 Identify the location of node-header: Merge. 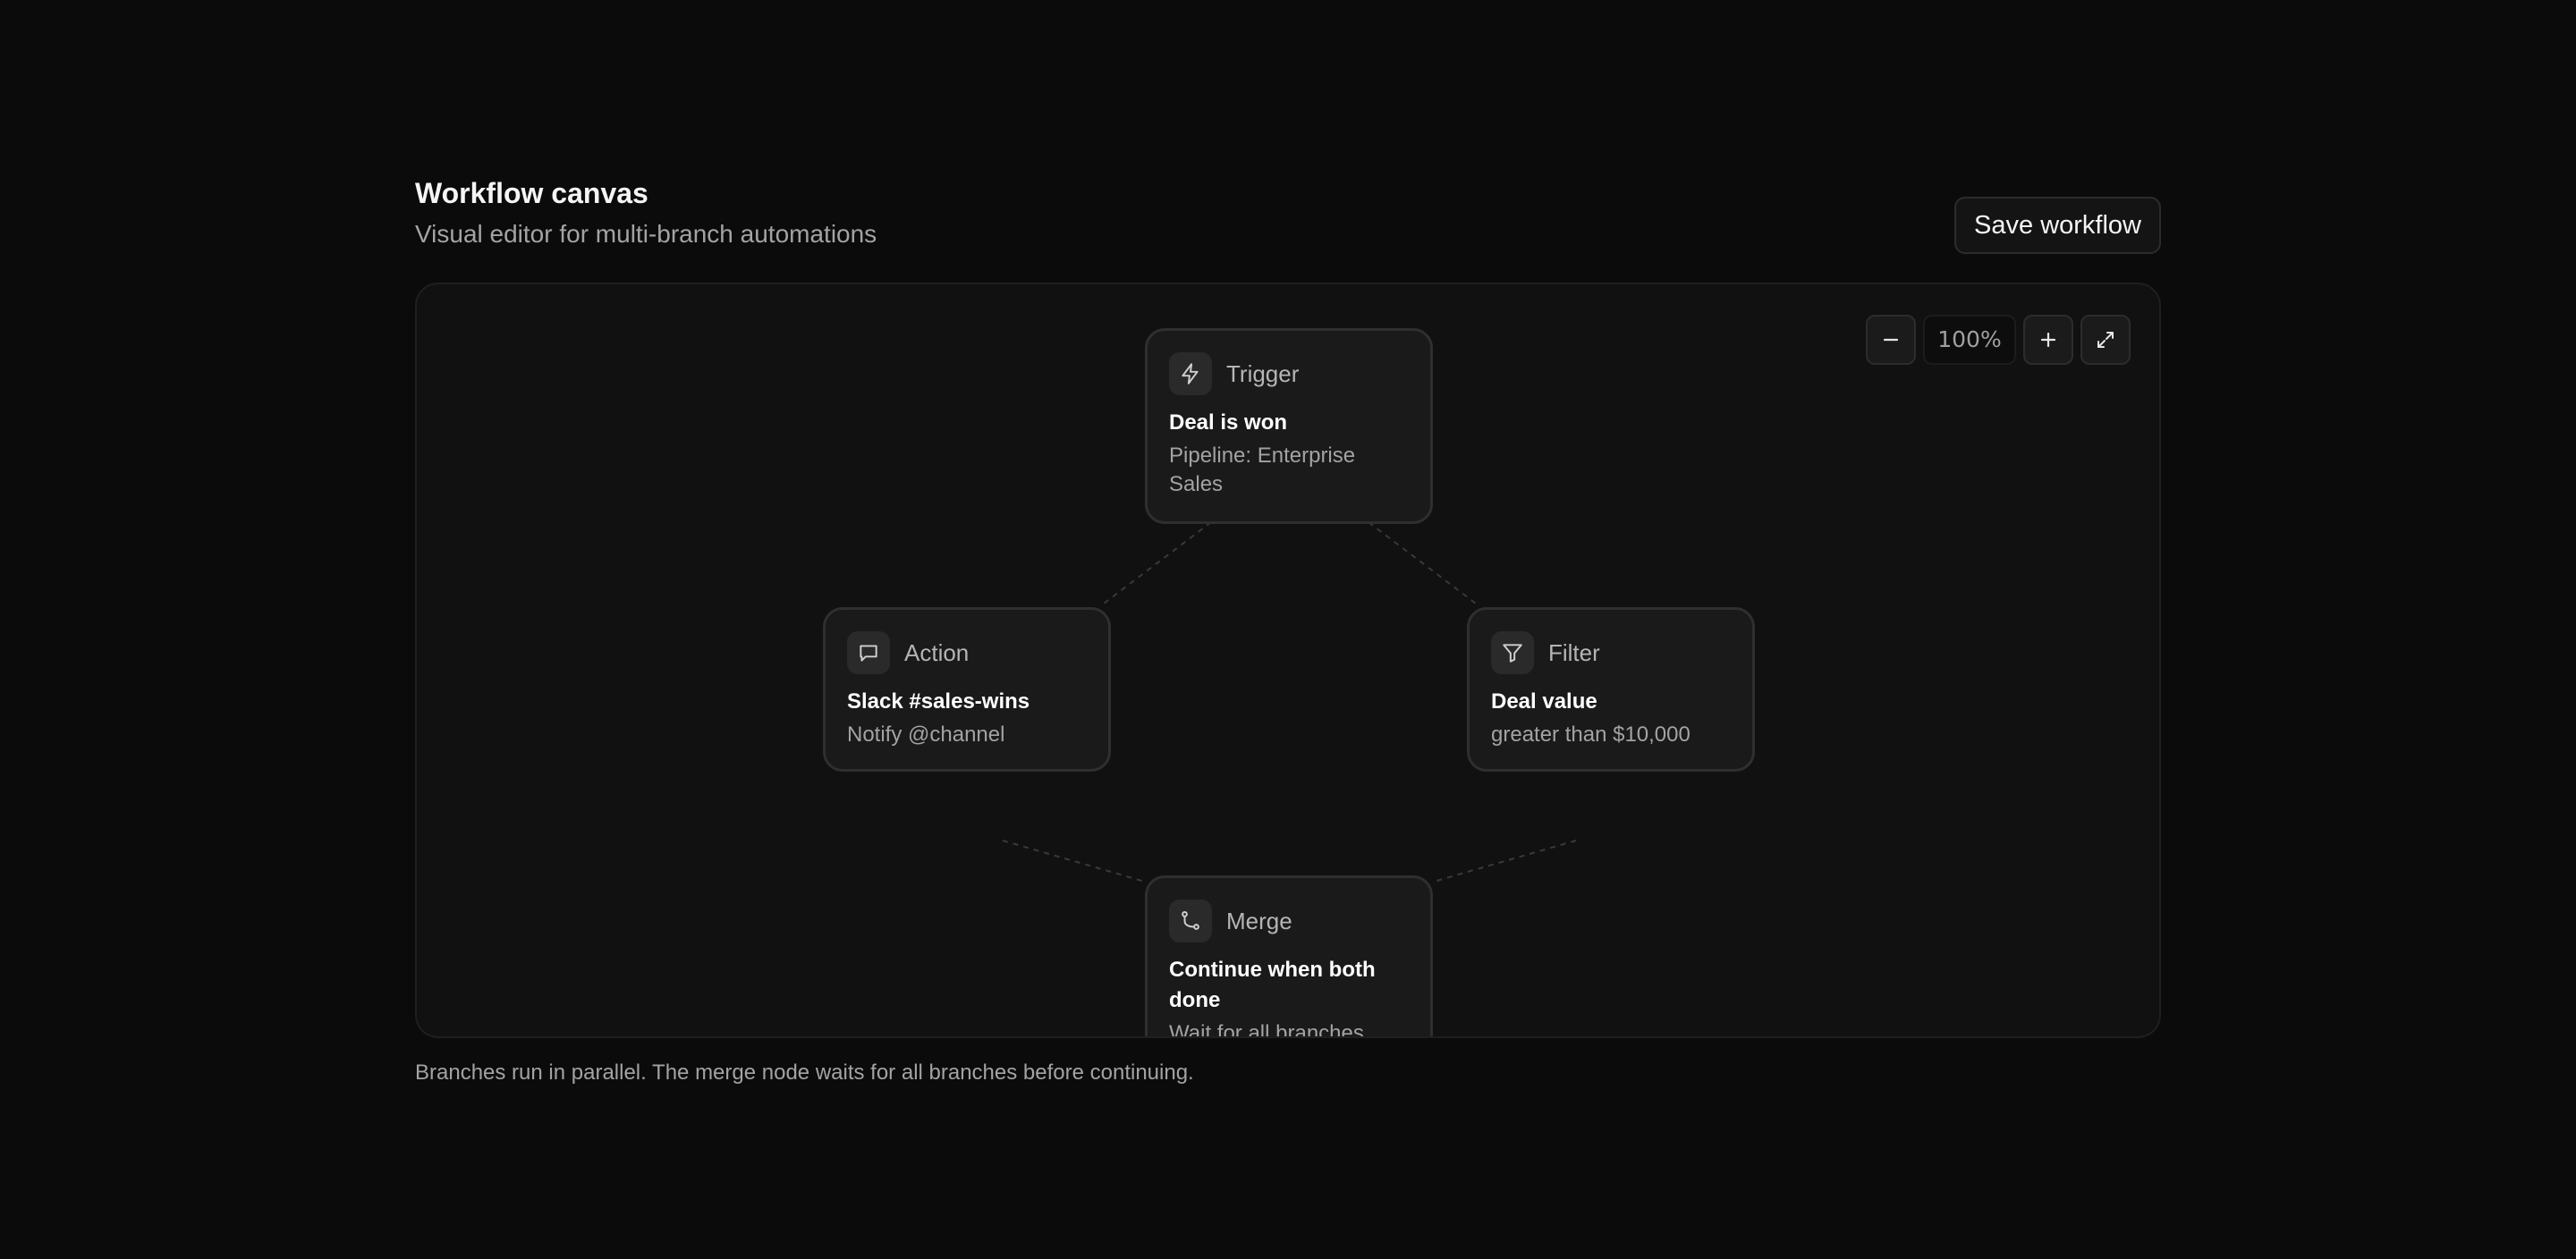
(1289, 921).